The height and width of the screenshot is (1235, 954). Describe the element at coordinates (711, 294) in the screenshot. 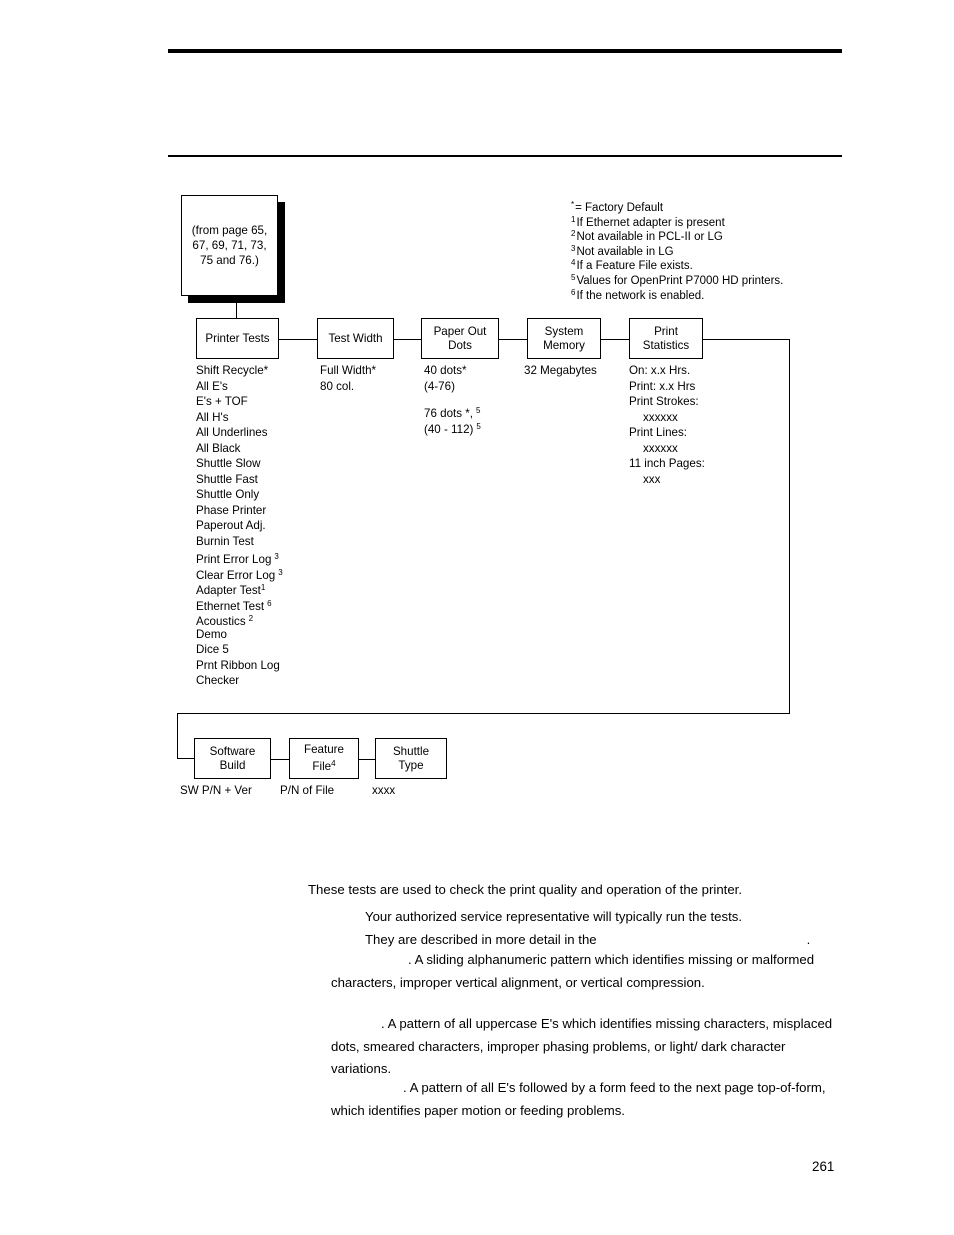

I see `legend-item-6: 6If the network is enabled.` at that location.